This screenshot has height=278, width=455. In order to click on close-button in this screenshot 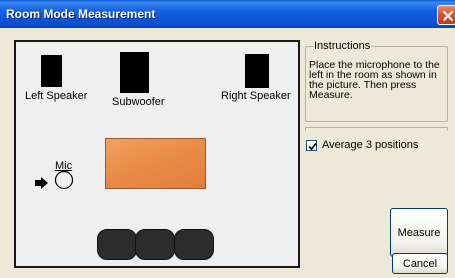, I will do `click(446, 15)`.